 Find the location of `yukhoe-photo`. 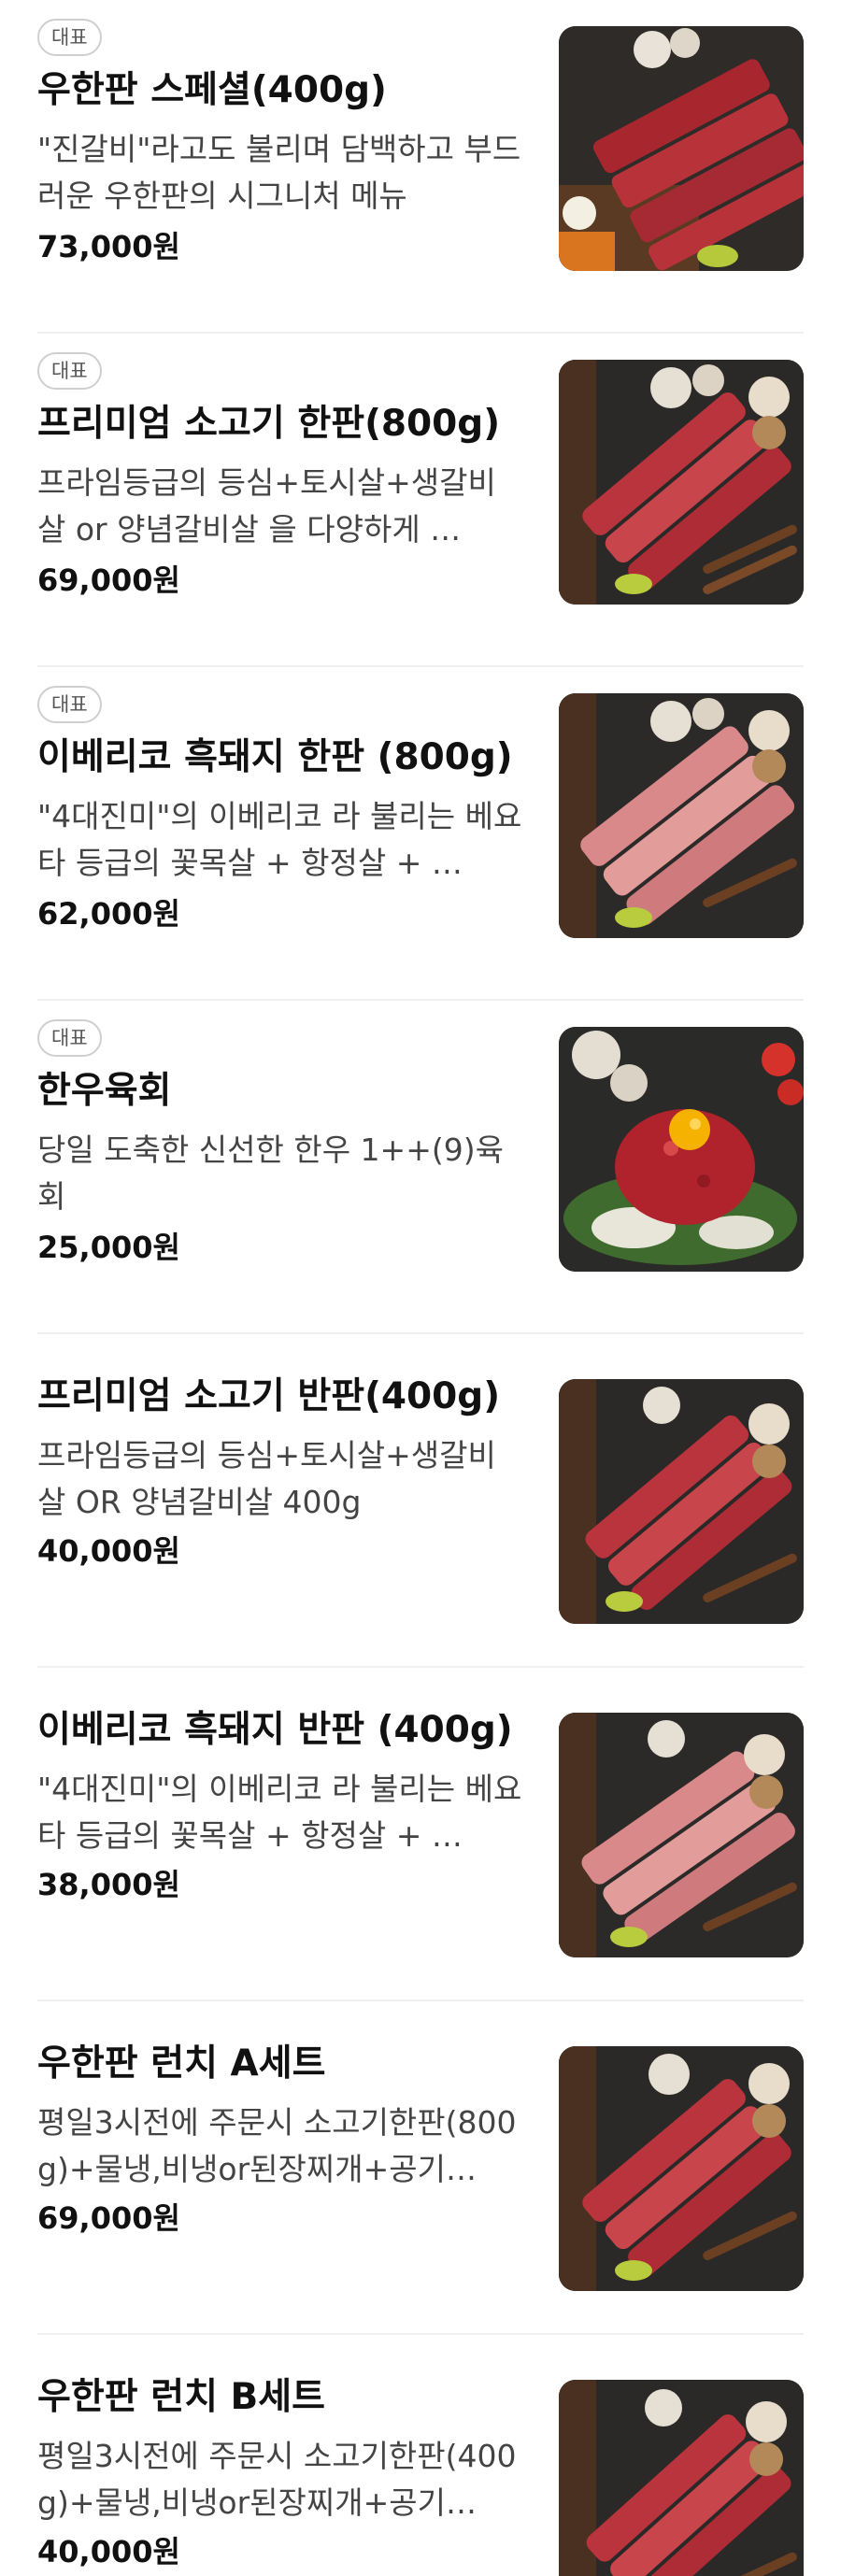

yukhoe-photo is located at coordinates (681, 1150).